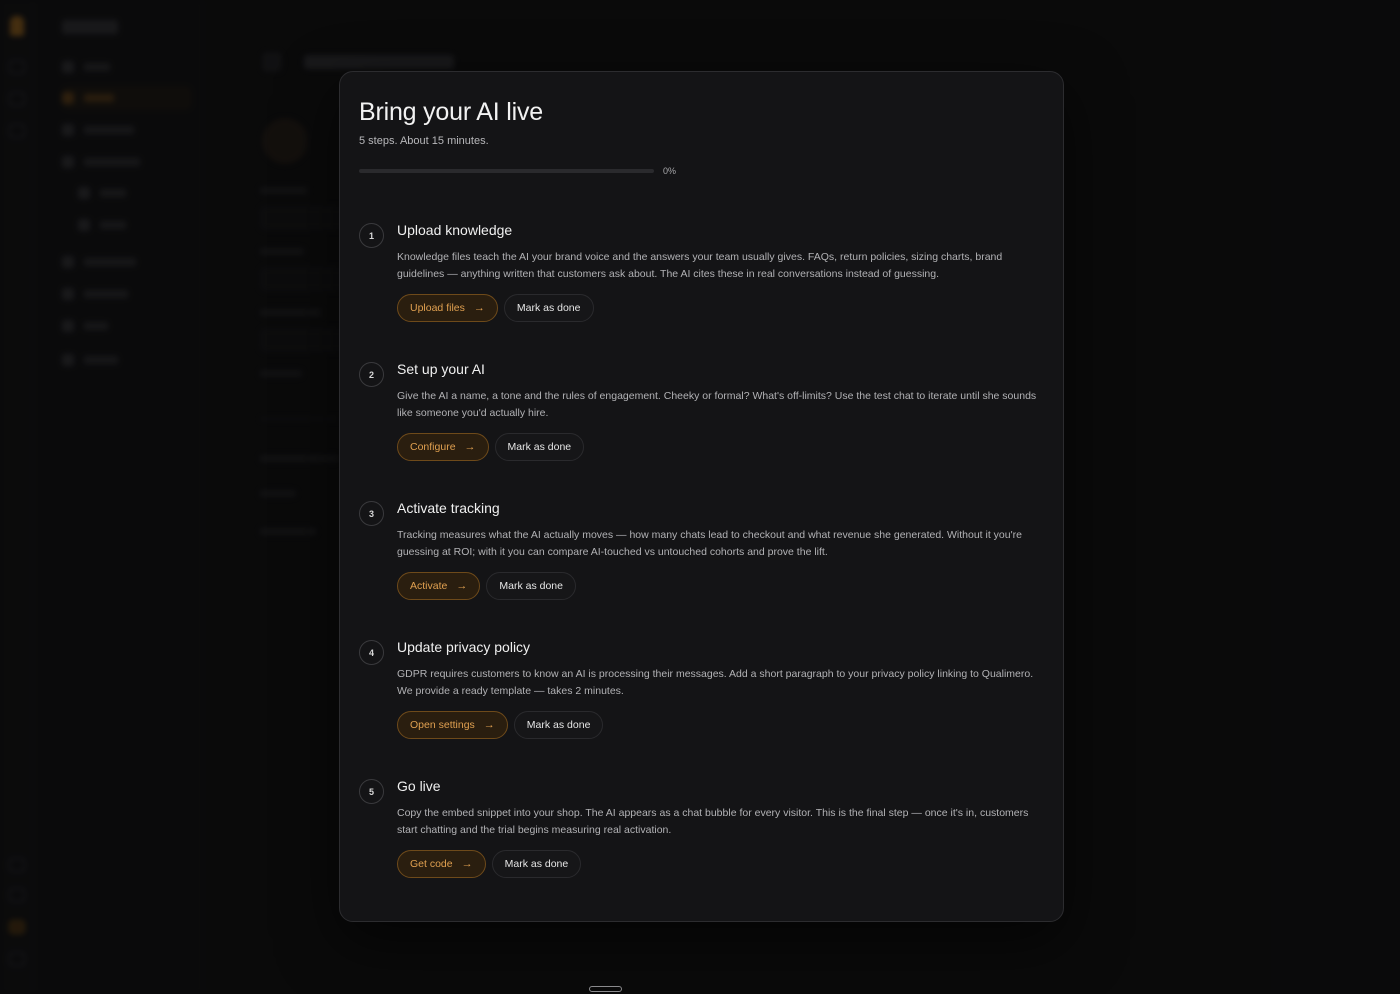 This screenshot has width=1400, height=994. I want to click on progress-percent-label: 0%, so click(670, 171).